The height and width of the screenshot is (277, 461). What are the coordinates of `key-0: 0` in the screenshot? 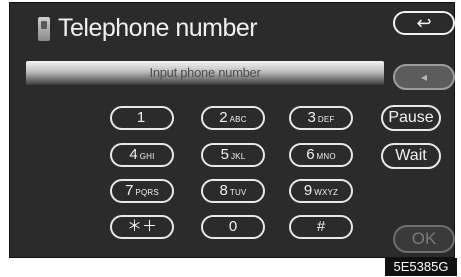 It's located at (233, 227).